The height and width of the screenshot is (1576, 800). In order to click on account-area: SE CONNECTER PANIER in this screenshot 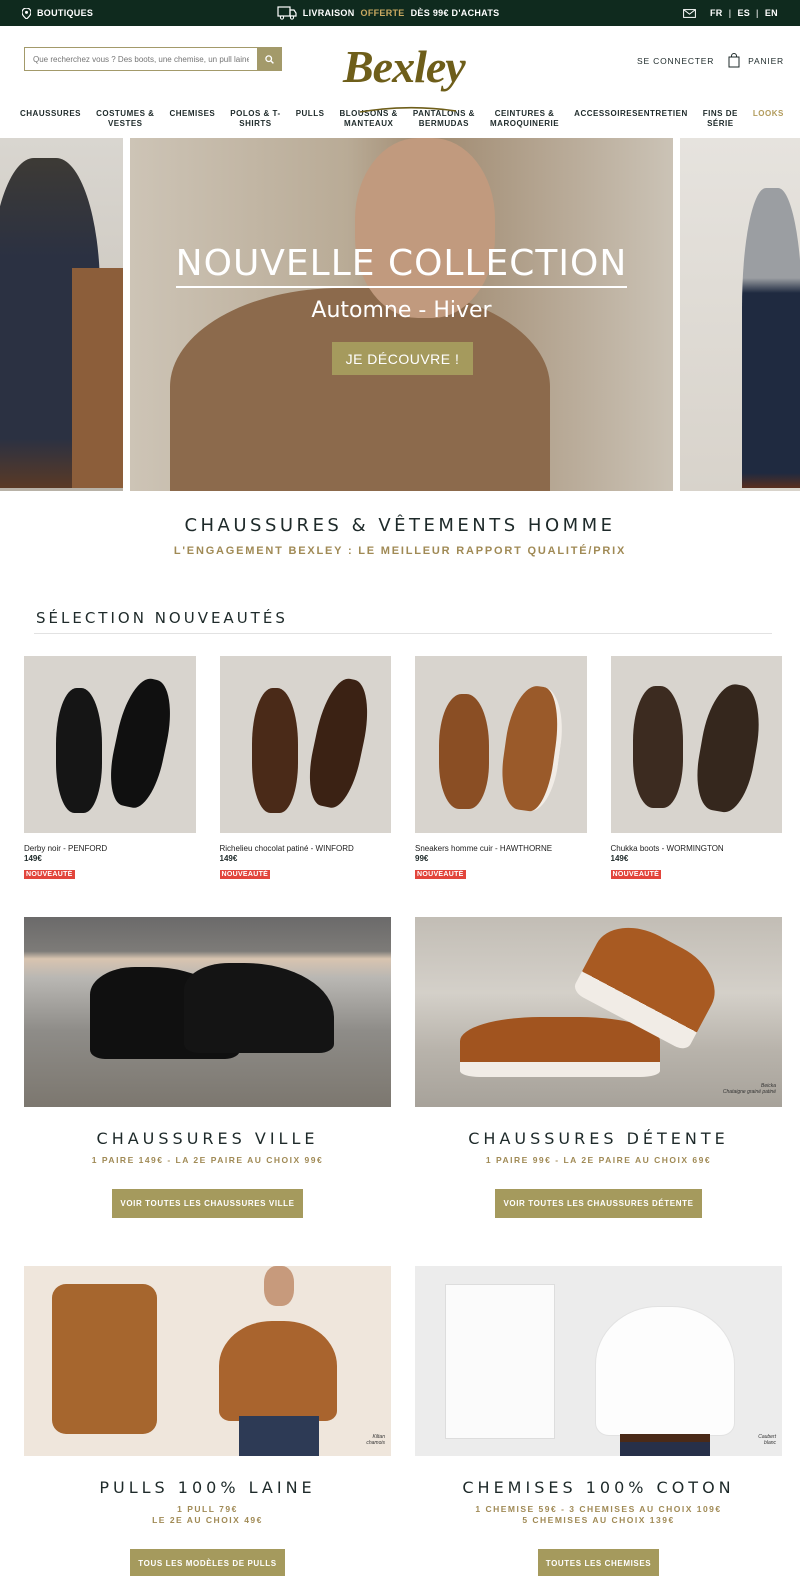, I will do `click(710, 60)`.